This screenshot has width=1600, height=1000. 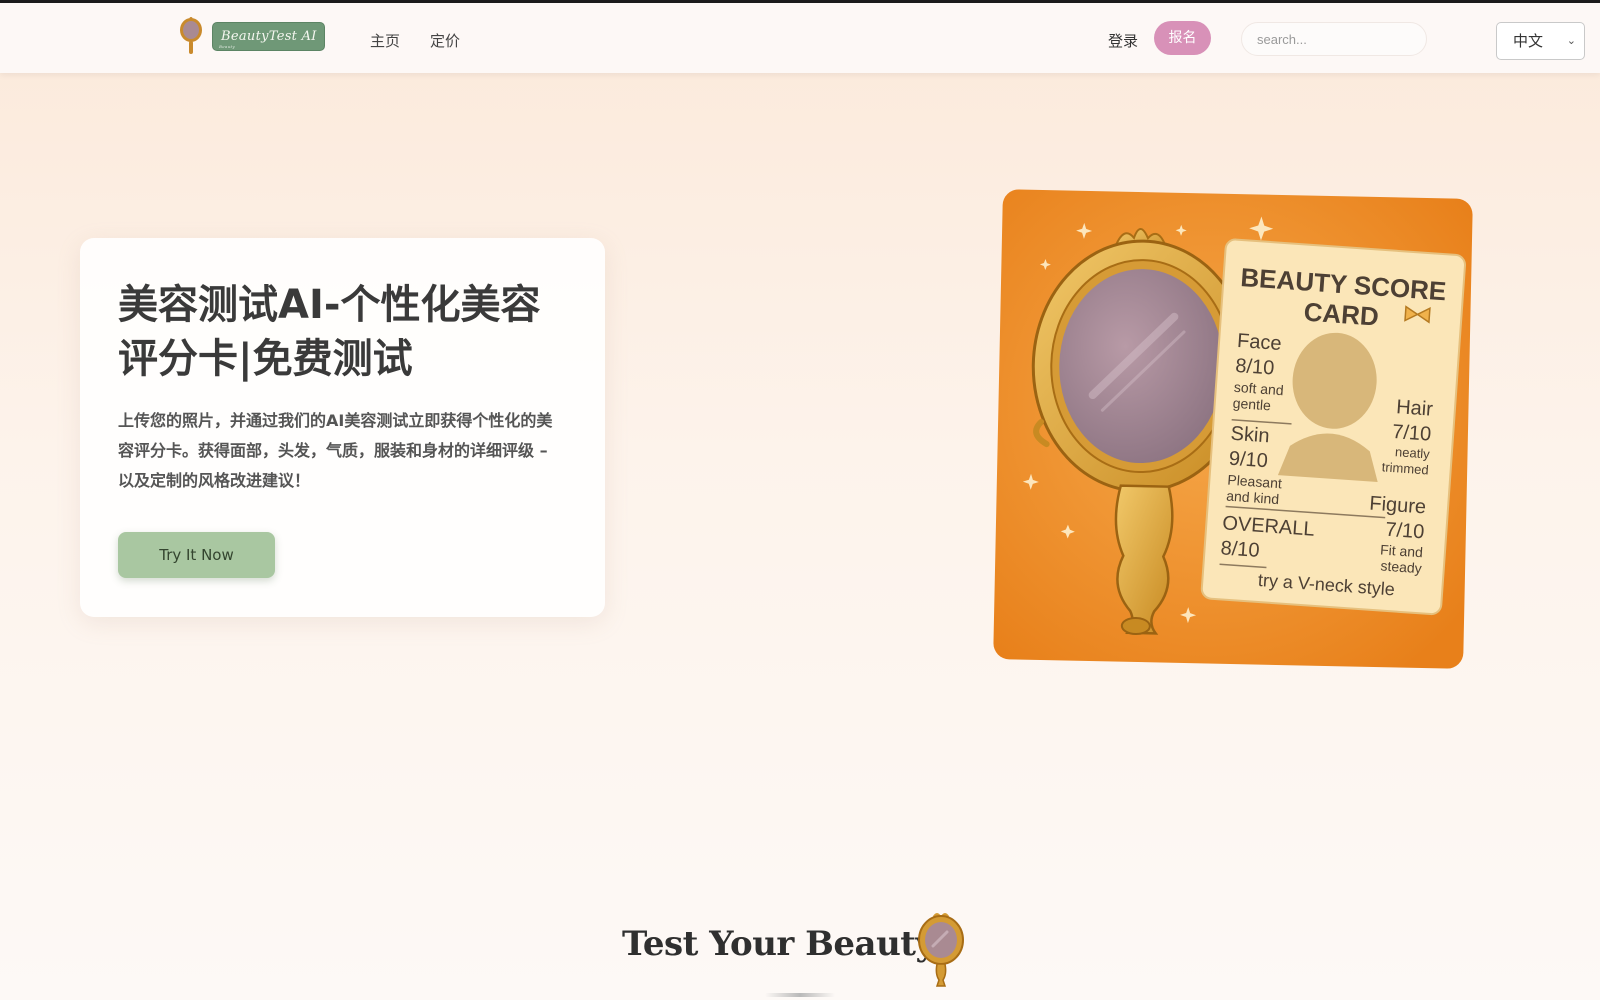 What do you see at coordinates (329, 332) in the screenshot?
I see `hero-title: 美容测试AI-个性化美容评分卡|免费测试` at bounding box center [329, 332].